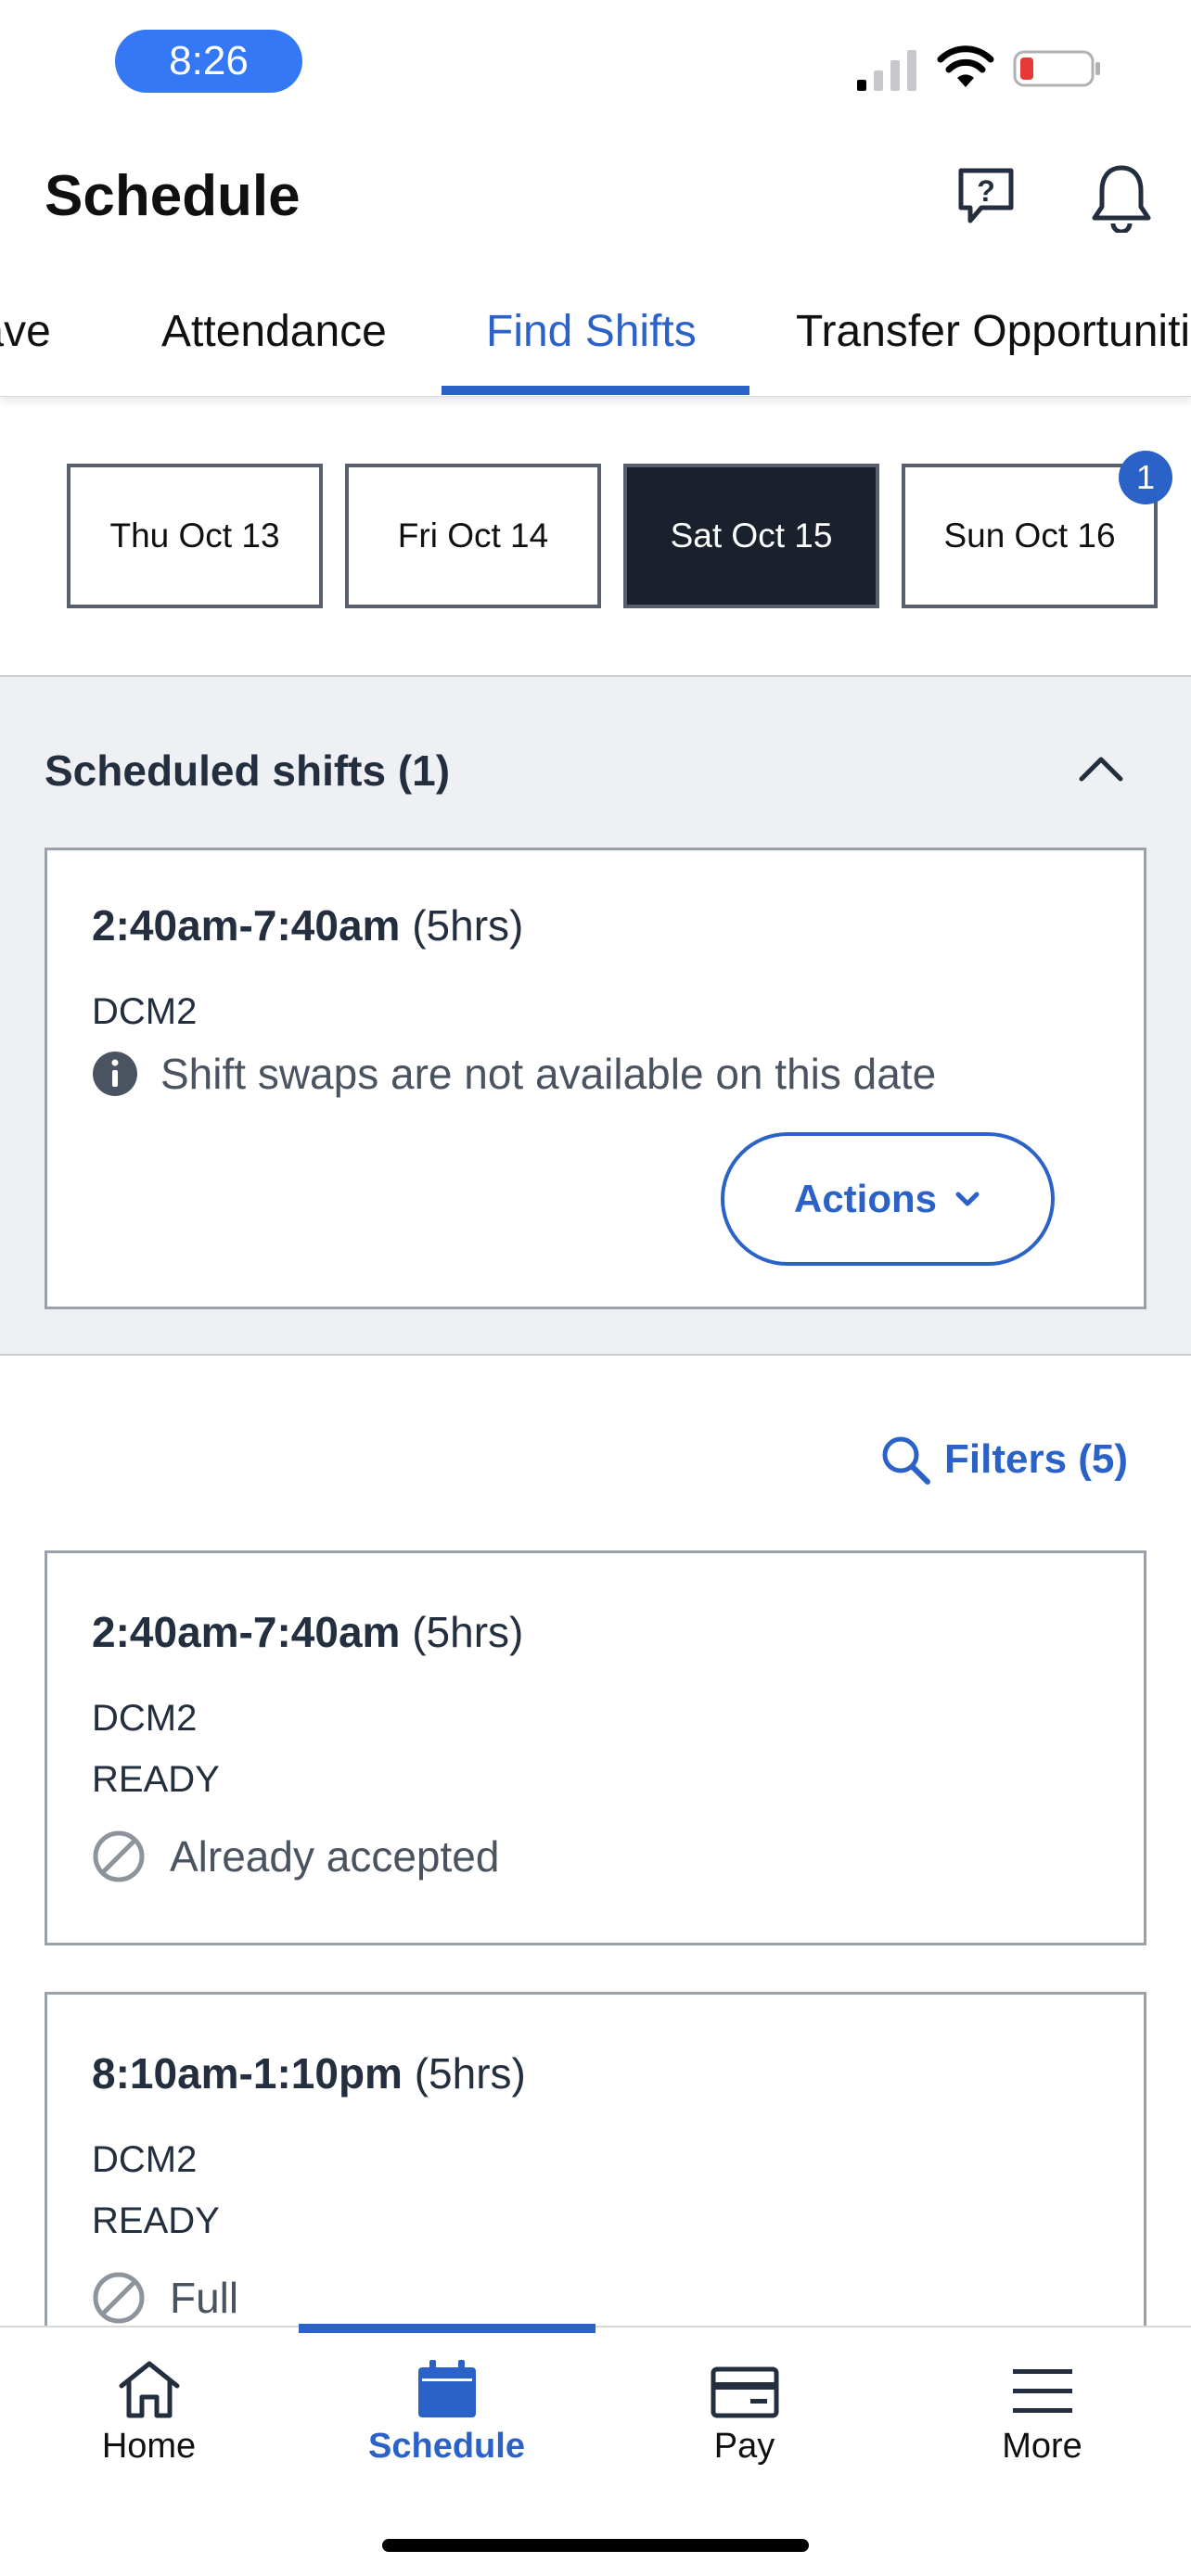 The width and height of the screenshot is (1191, 2576). What do you see at coordinates (209, 61) in the screenshot?
I see `status-time: 8:26` at bounding box center [209, 61].